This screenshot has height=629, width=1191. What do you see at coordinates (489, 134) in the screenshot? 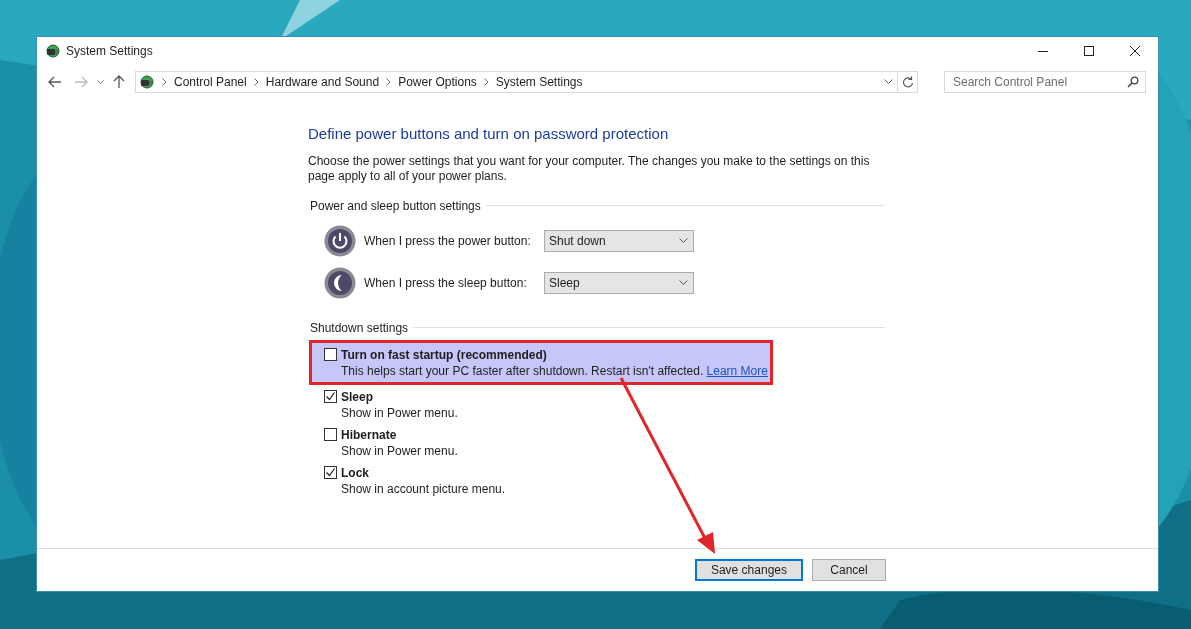
I see `page-heading: Define power buttons and turn on password protection` at bounding box center [489, 134].